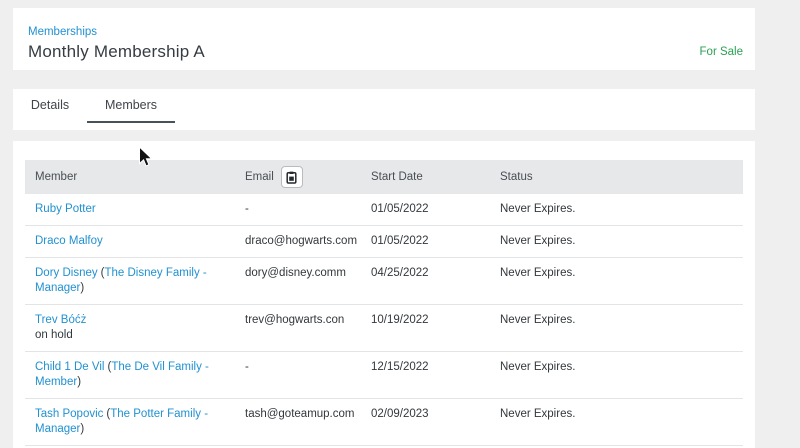 The height and width of the screenshot is (448, 800). Describe the element at coordinates (130, 328) in the screenshot. I see `member-cell: Trev Bóćż on hold` at that location.